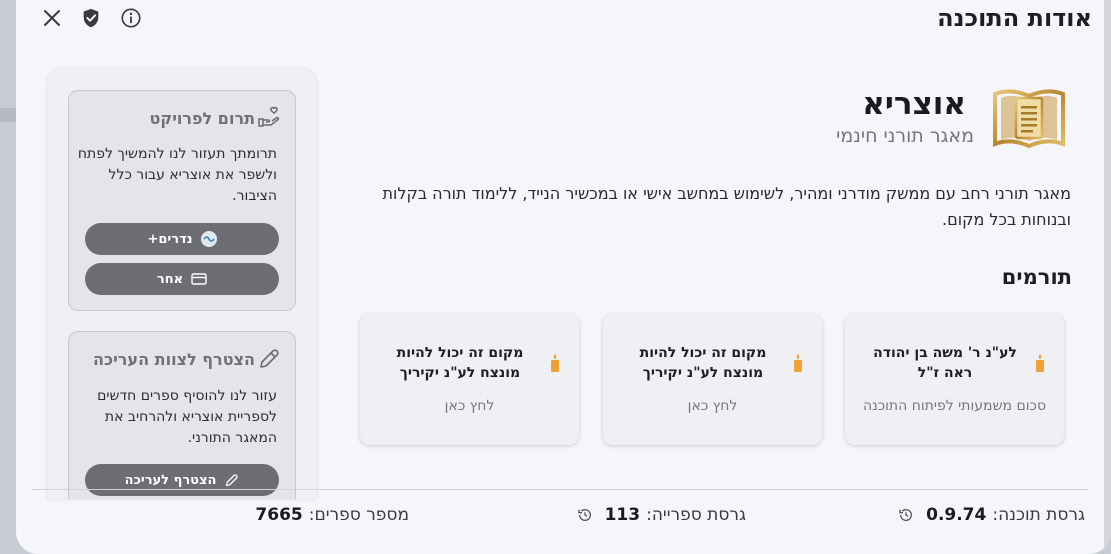  What do you see at coordinates (696, 515) in the screenshot?
I see `library-version-label: גרסת ספרייה:` at bounding box center [696, 515].